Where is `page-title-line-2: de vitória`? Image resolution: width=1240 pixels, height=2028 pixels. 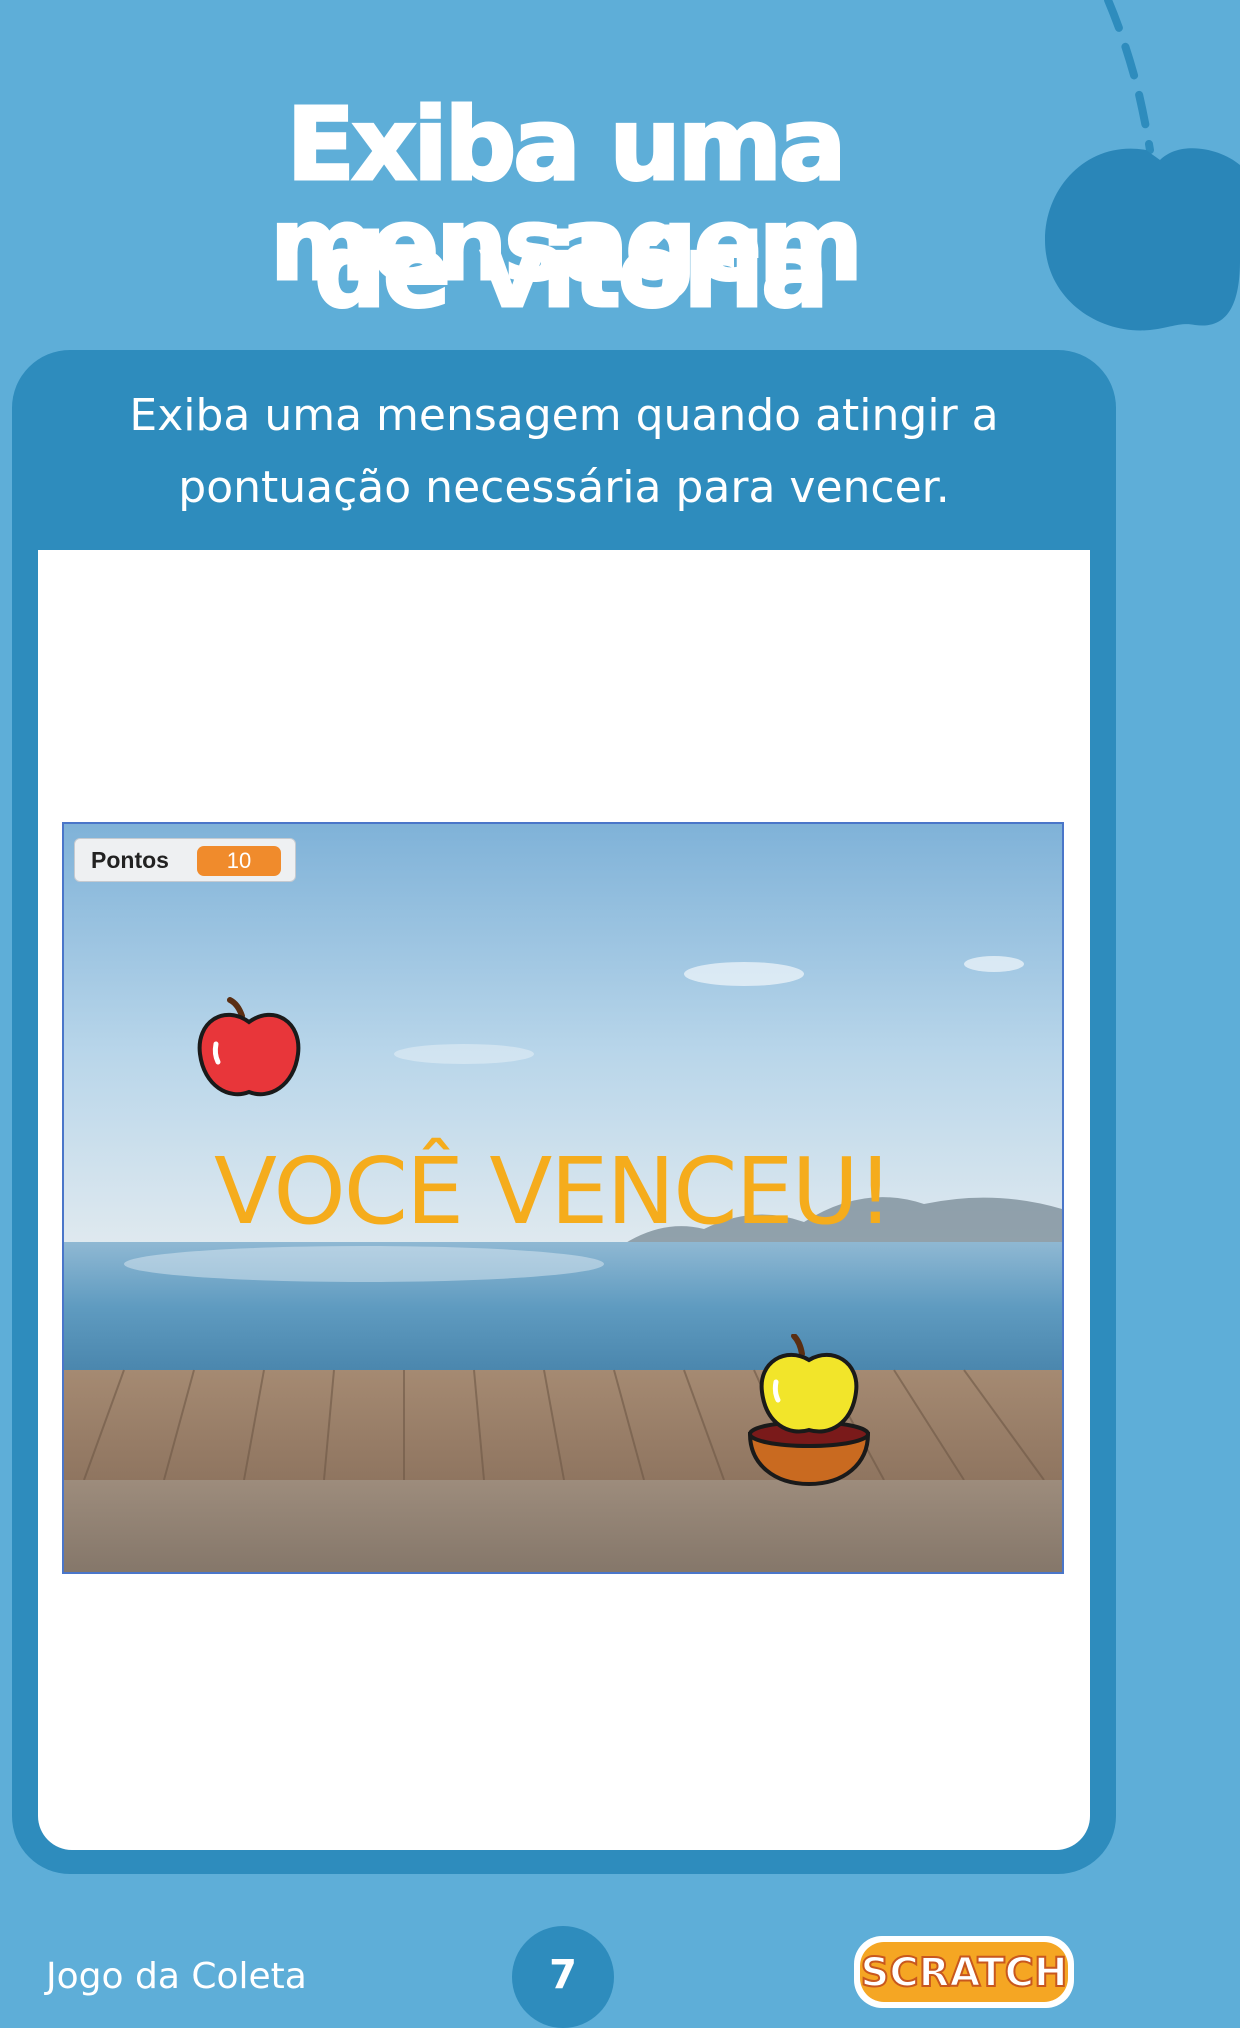
page-title-line-2: de vitória is located at coordinates (571, 271).